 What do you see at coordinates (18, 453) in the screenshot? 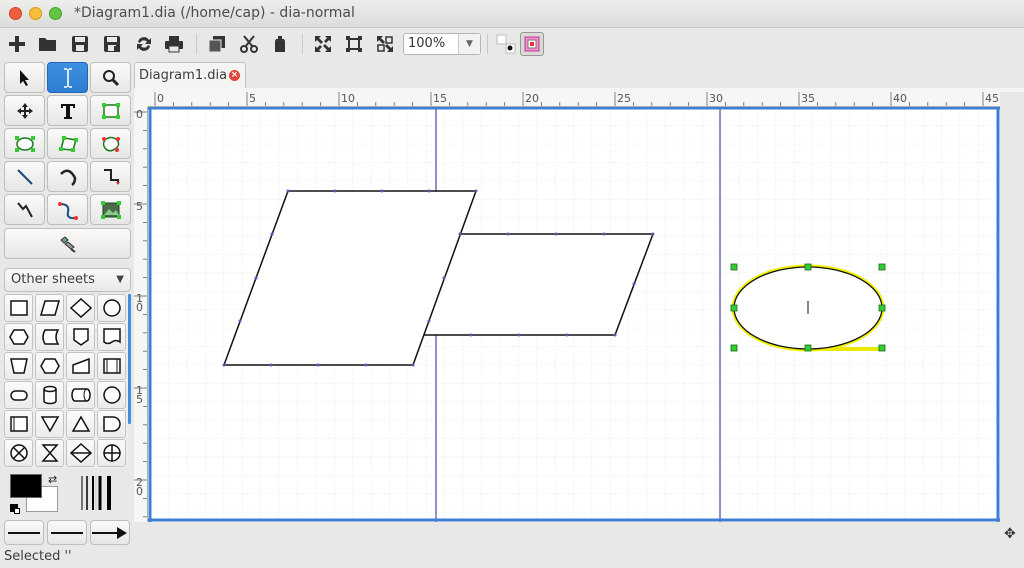
I see `flow-summing-junction-shape` at bounding box center [18, 453].